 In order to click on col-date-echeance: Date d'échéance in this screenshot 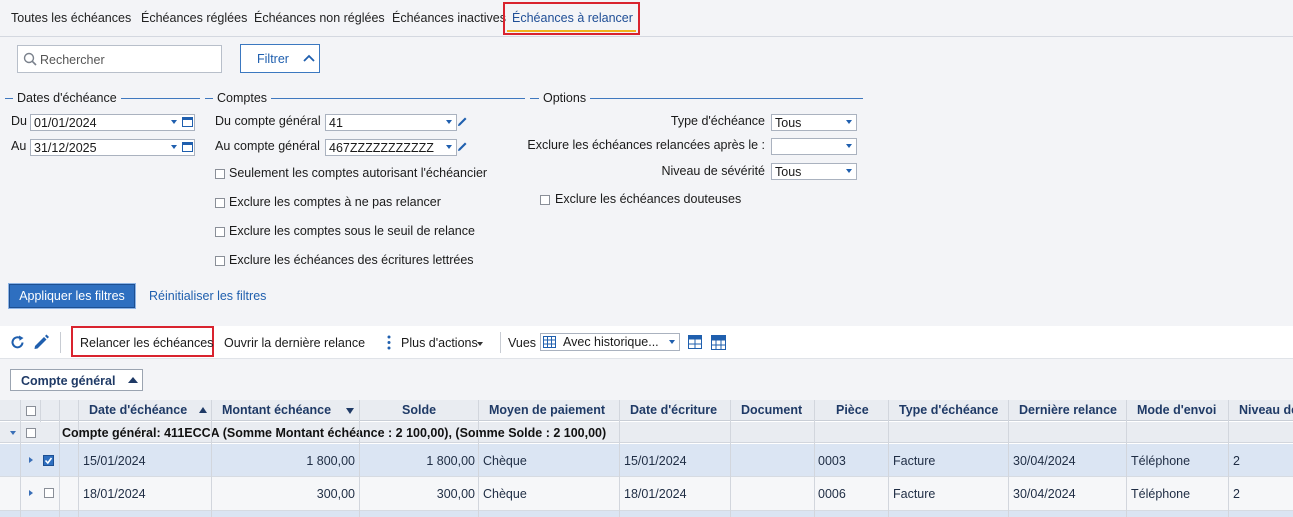, I will do `click(138, 410)`.